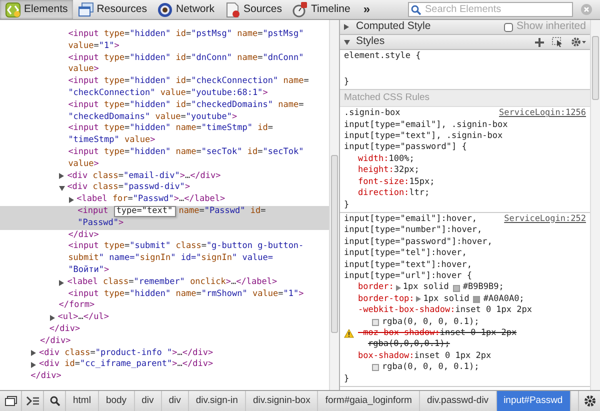 The height and width of the screenshot is (411, 600). I want to click on checkbox, so click(508, 27).